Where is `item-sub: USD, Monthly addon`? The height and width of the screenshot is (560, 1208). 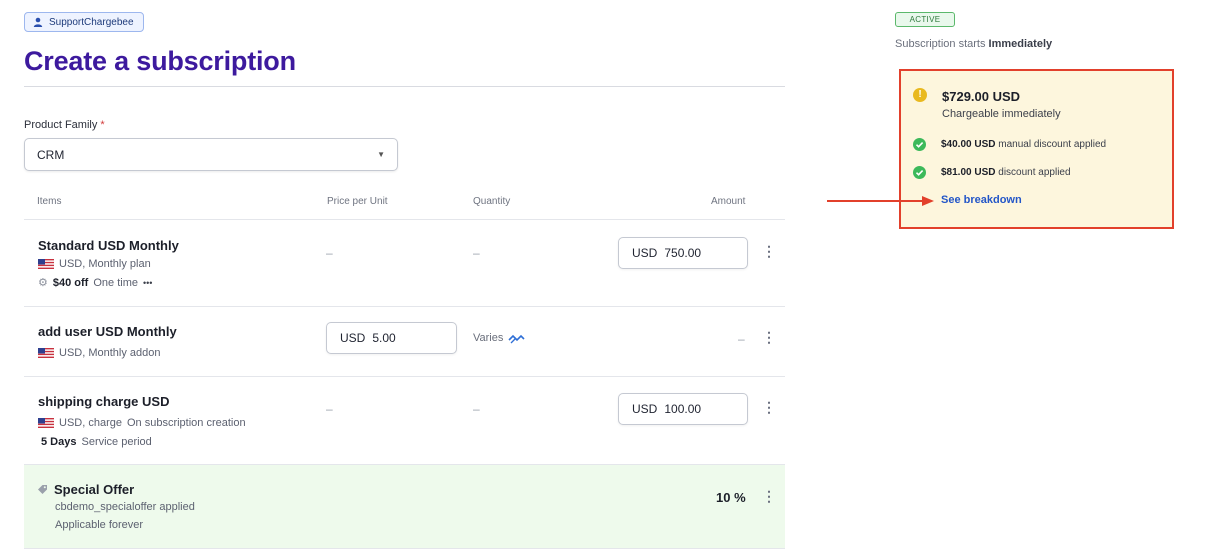 item-sub: USD, Monthly addon is located at coordinates (99, 353).